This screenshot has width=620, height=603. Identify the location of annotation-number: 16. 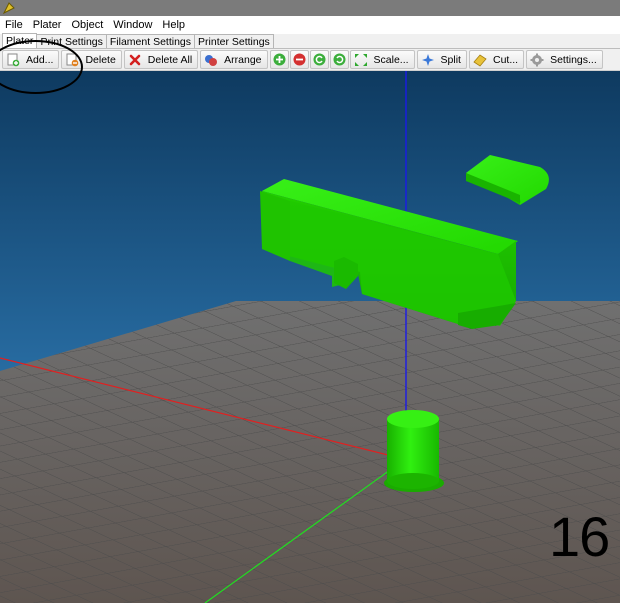
(579, 536).